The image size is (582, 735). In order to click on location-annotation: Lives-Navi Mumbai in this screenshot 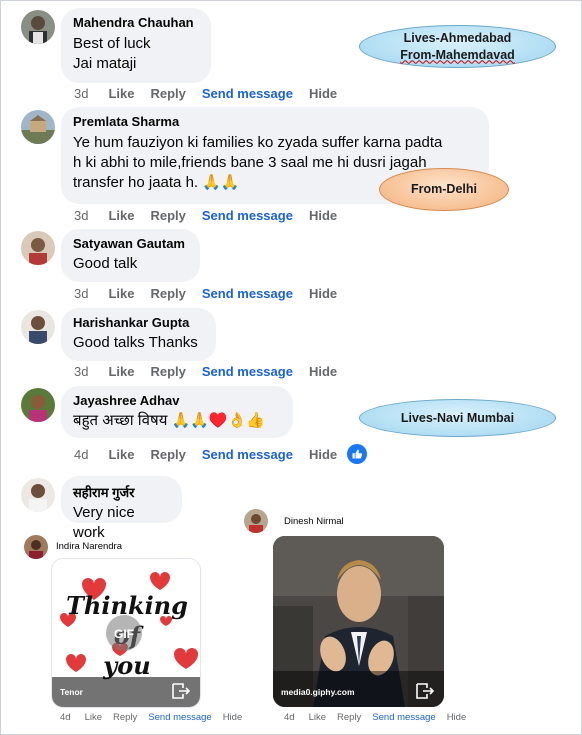, I will do `click(457, 418)`.